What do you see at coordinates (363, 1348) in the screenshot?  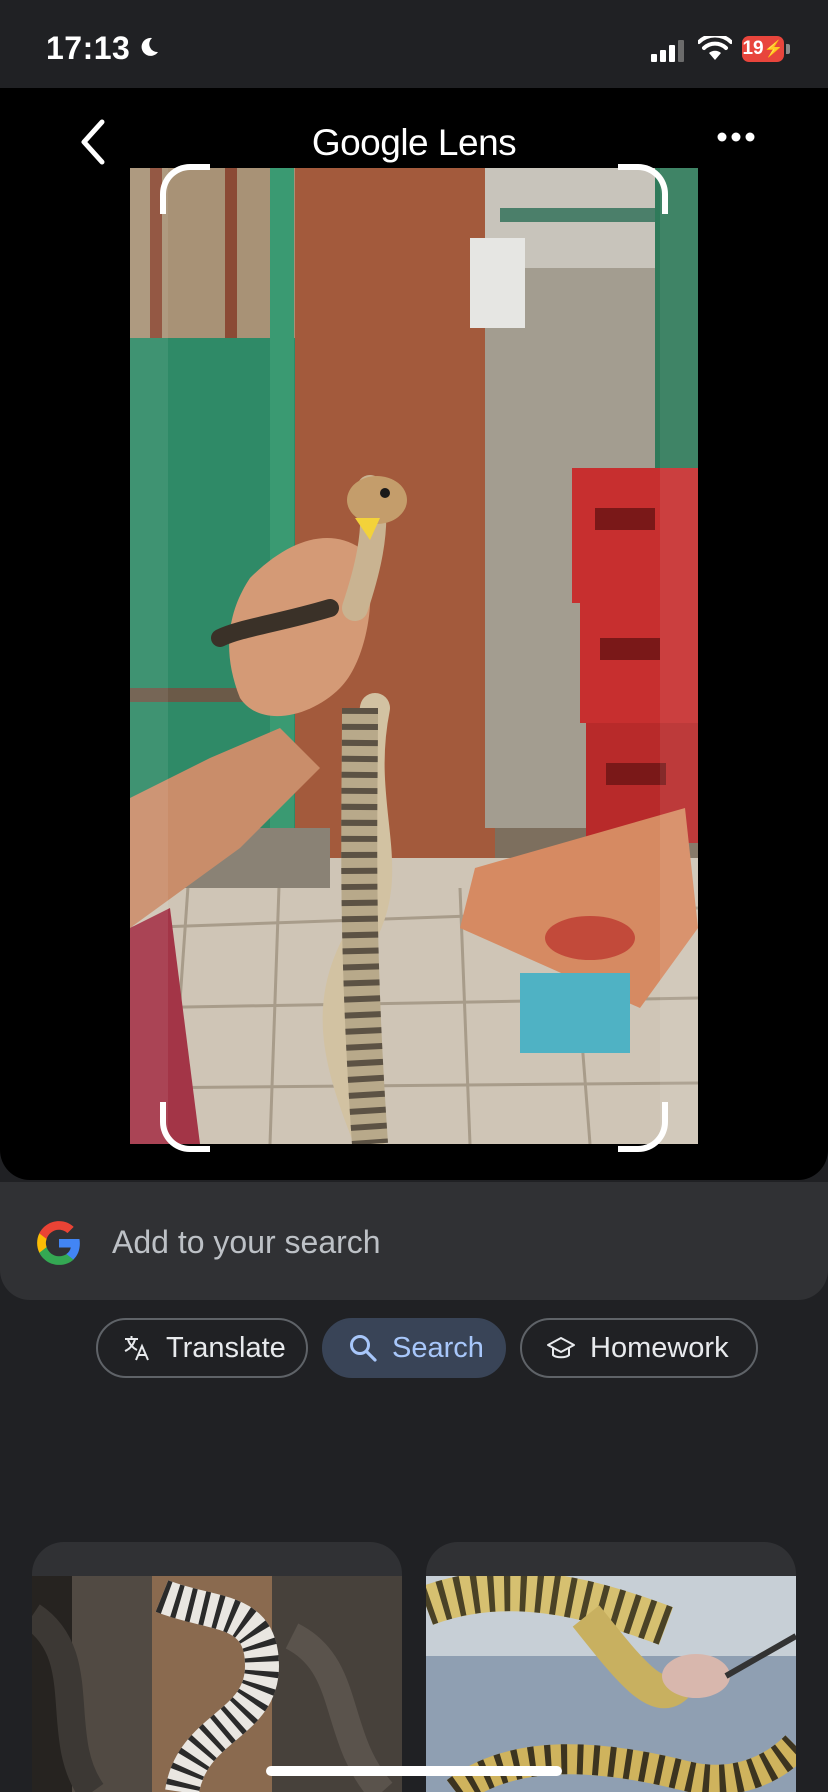 I see `search-icon` at bounding box center [363, 1348].